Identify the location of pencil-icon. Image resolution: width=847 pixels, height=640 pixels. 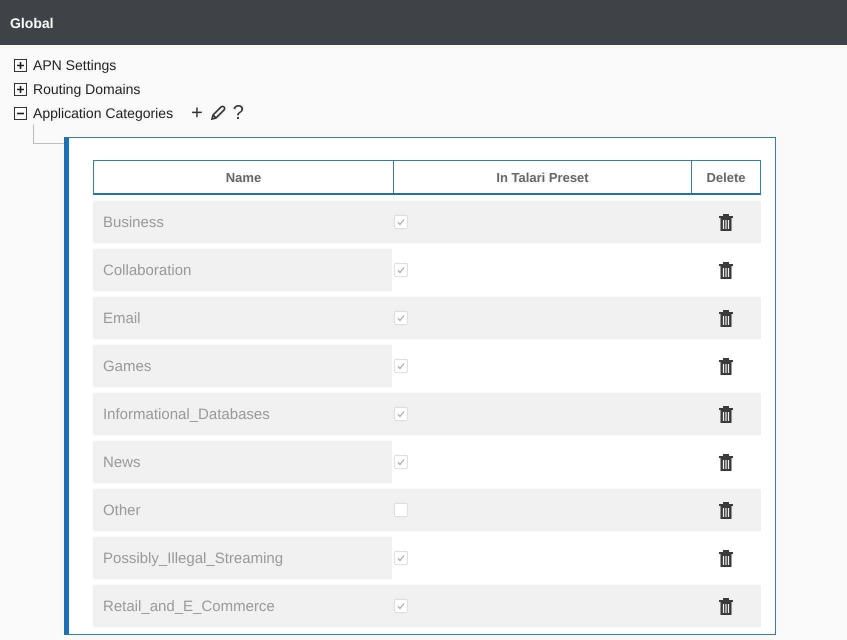
(217, 113).